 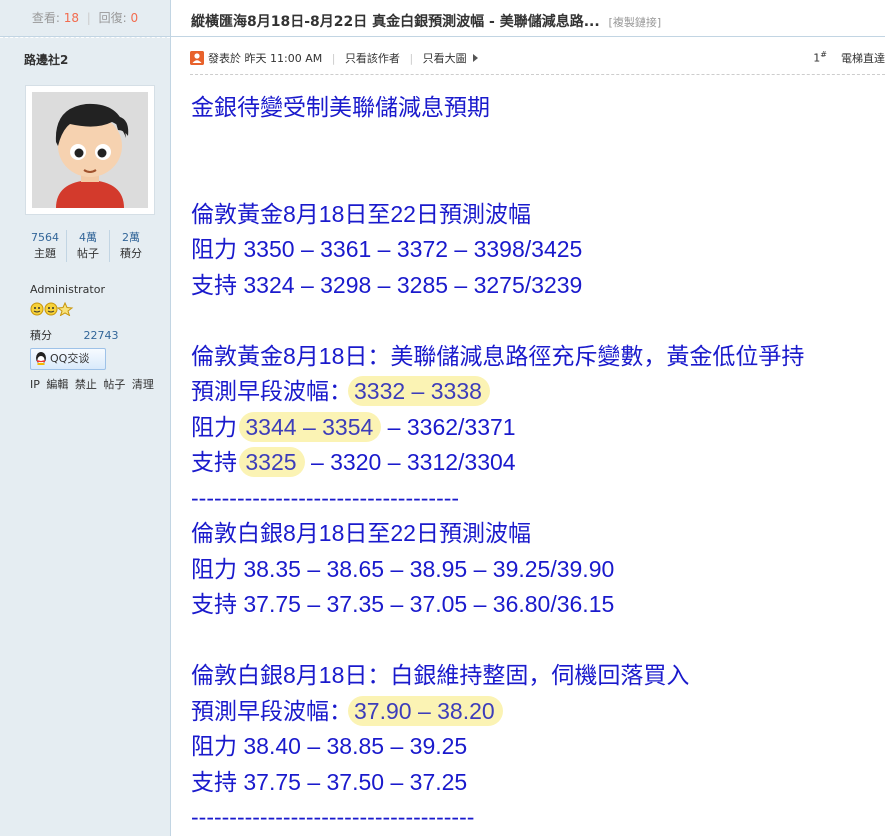 What do you see at coordinates (101, 335) in the screenshot?
I see `credit-value: 22743` at bounding box center [101, 335].